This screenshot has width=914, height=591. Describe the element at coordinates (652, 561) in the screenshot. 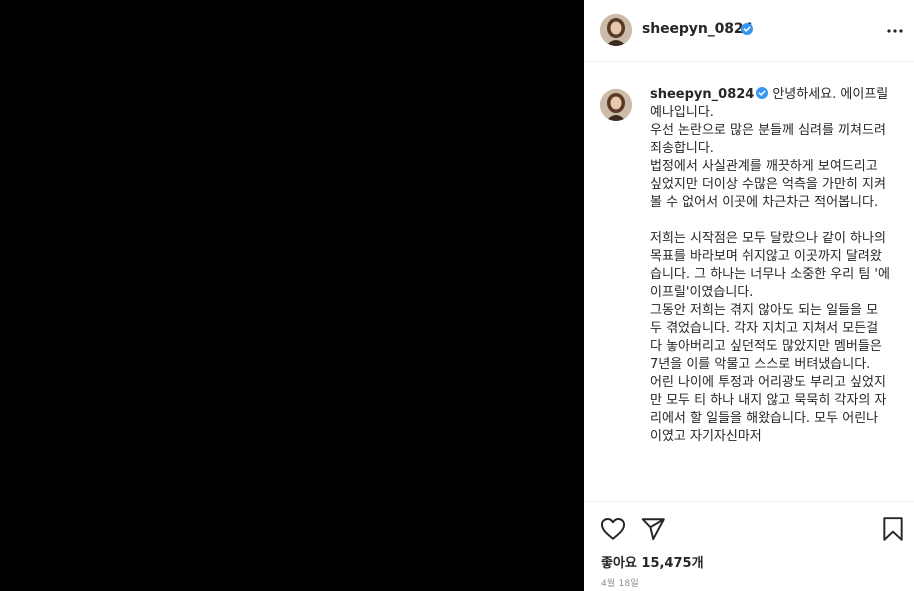

I see `likes-count: 좋아요 15,475개` at that location.